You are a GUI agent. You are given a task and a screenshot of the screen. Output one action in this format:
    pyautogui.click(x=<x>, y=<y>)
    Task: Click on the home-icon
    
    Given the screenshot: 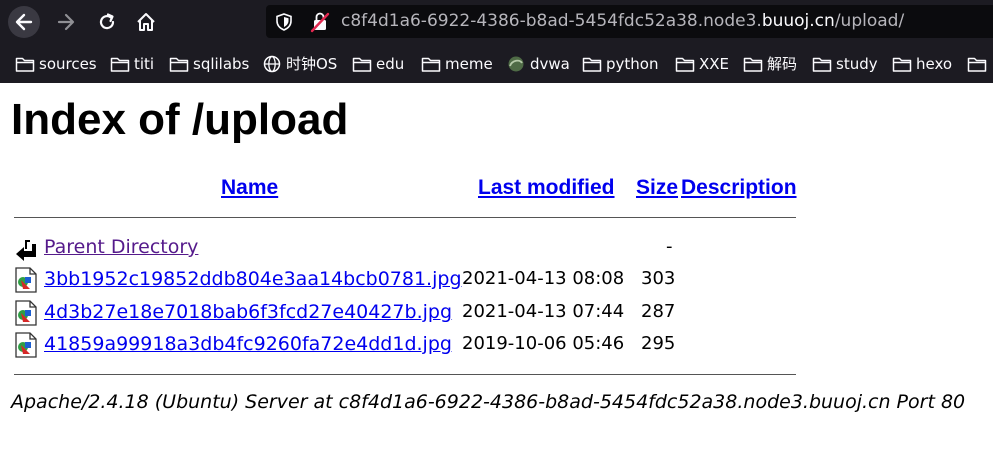 What is the action you would take?
    pyautogui.click(x=146, y=22)
    